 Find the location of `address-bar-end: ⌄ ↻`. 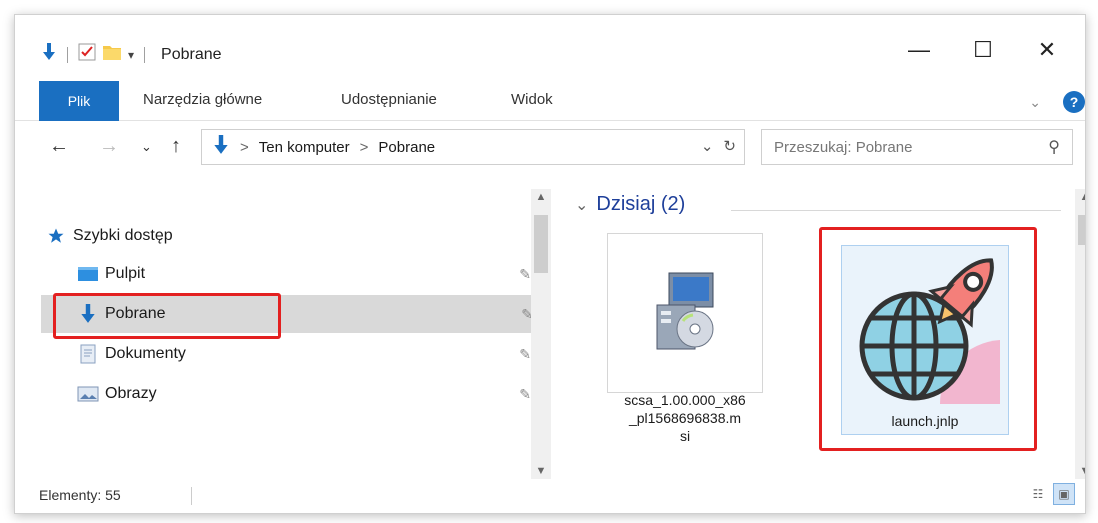

address-bar-end: ⌄ ↻ is located at coordinates (718, 146).